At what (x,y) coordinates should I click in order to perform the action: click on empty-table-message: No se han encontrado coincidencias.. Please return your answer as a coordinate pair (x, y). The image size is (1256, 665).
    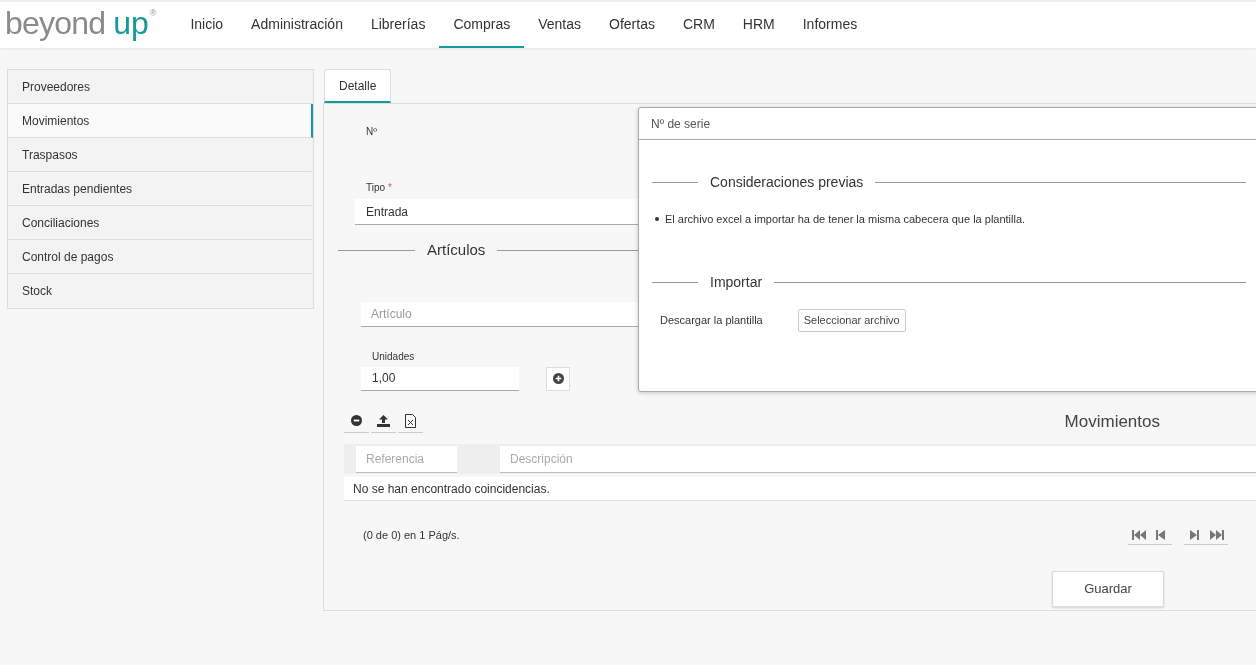
    Looking at the image, I should click on (800, 489).